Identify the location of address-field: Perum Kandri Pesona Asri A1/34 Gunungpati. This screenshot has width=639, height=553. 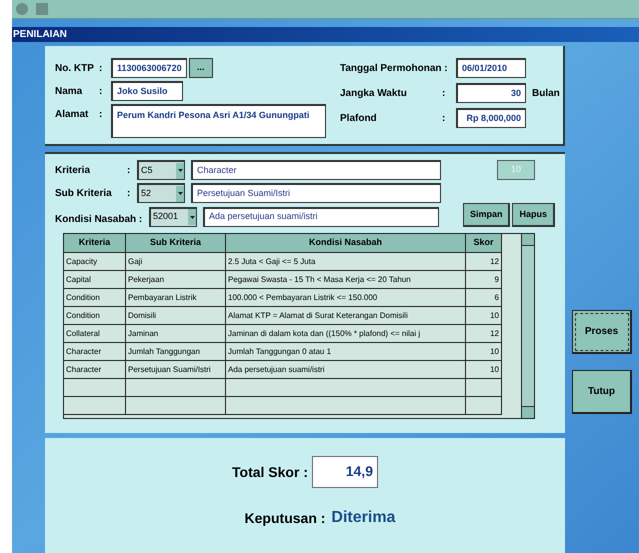
(218, 121).